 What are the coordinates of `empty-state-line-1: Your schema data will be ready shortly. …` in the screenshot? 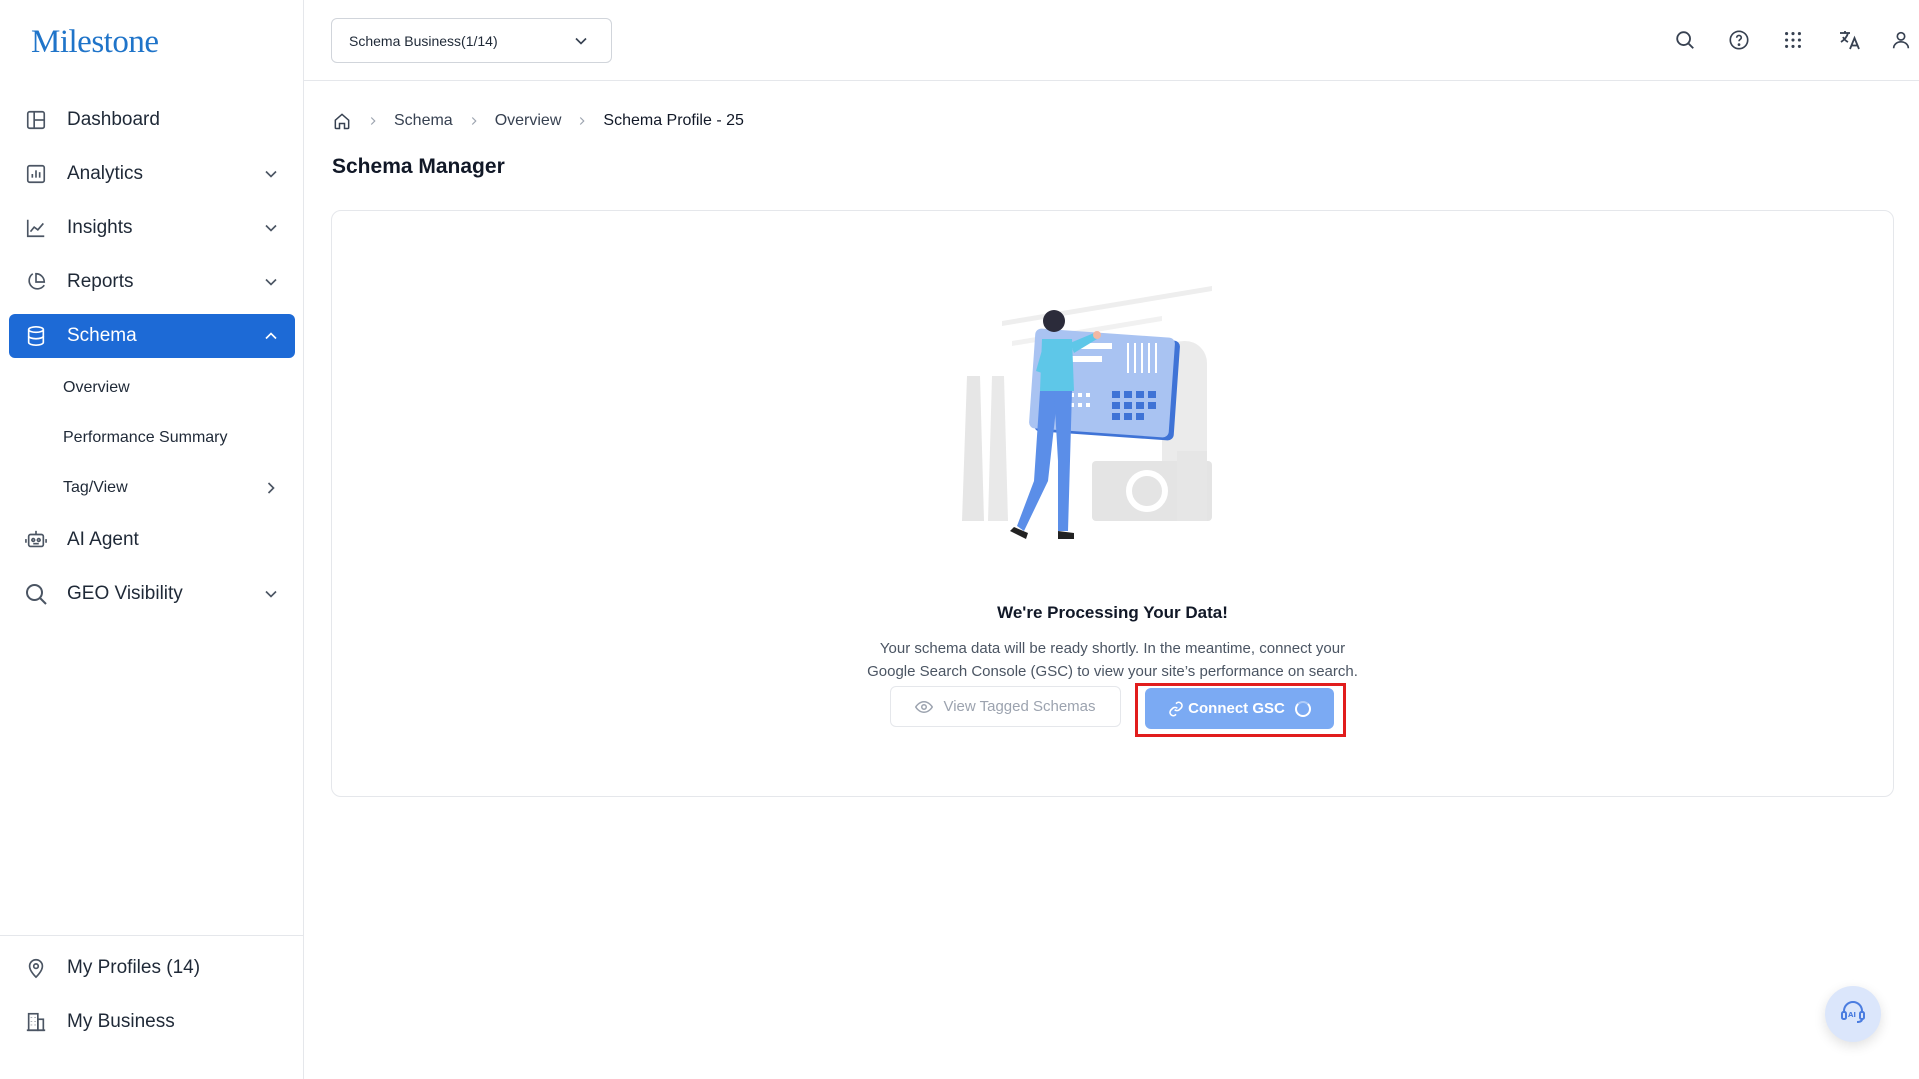 It's located at (1112, 648).